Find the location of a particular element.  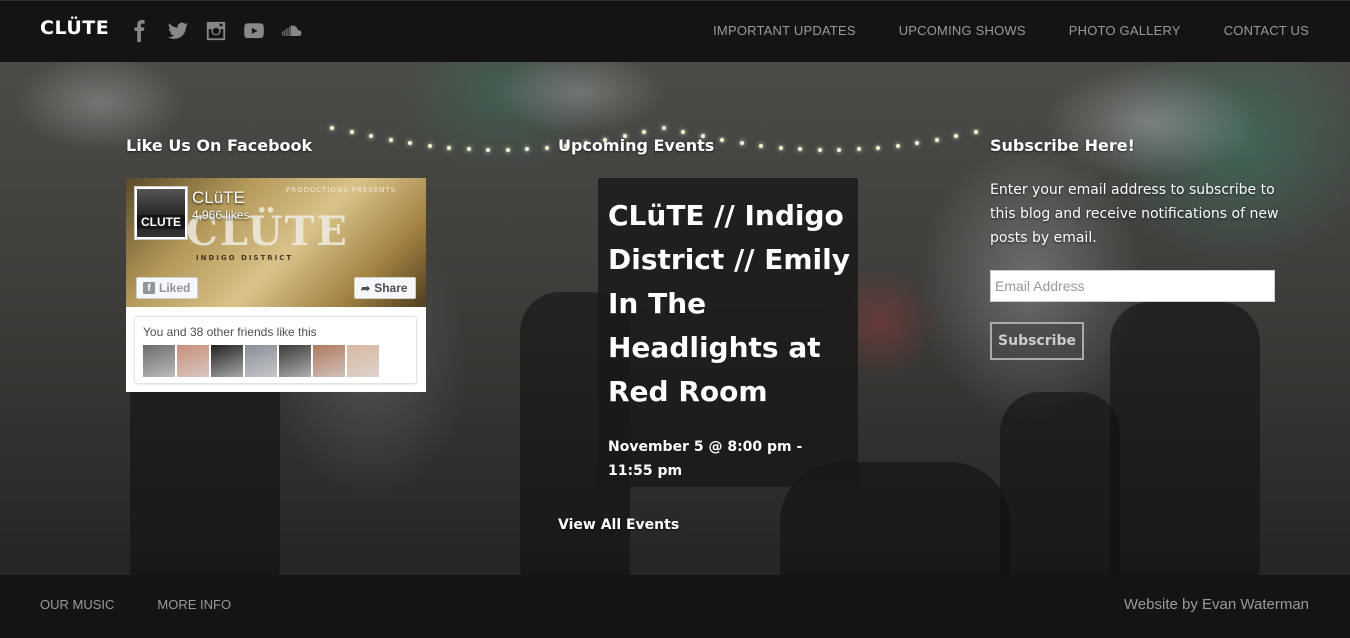

facebook-like-count: 4,966 likes is located at coordinates (221, 215).